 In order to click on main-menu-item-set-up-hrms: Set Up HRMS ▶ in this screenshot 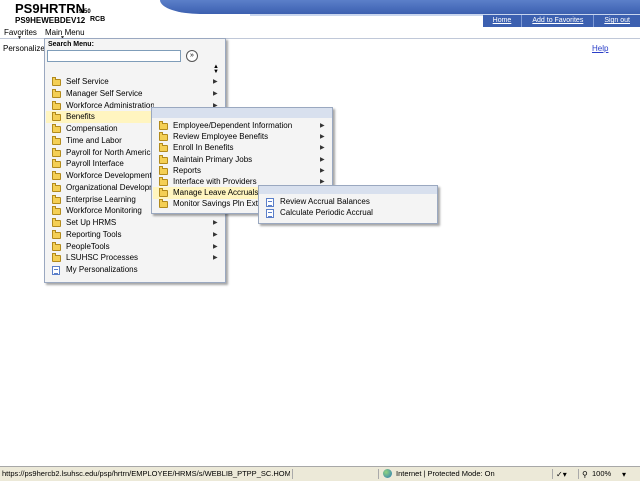, I will do `click(134, 223)`.